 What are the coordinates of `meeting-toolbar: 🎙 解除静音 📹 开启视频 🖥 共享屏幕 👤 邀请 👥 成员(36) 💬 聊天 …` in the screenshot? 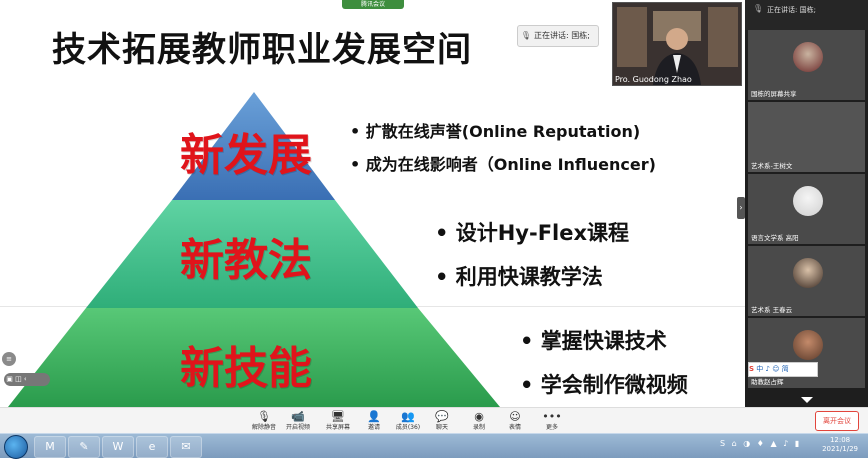 It's located at (434, 420).